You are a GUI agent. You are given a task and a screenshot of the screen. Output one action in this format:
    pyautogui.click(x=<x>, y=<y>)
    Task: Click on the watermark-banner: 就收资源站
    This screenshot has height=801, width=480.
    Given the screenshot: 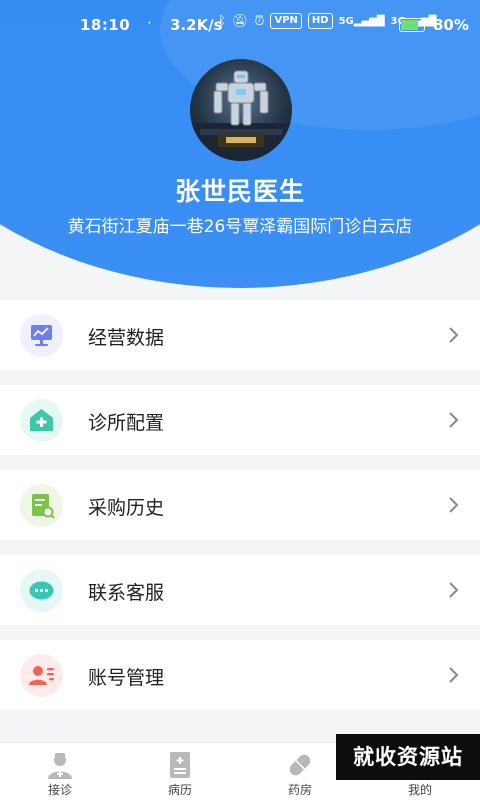 What is the action you would take?
    pyautogui.click(x=408, y=757)
    